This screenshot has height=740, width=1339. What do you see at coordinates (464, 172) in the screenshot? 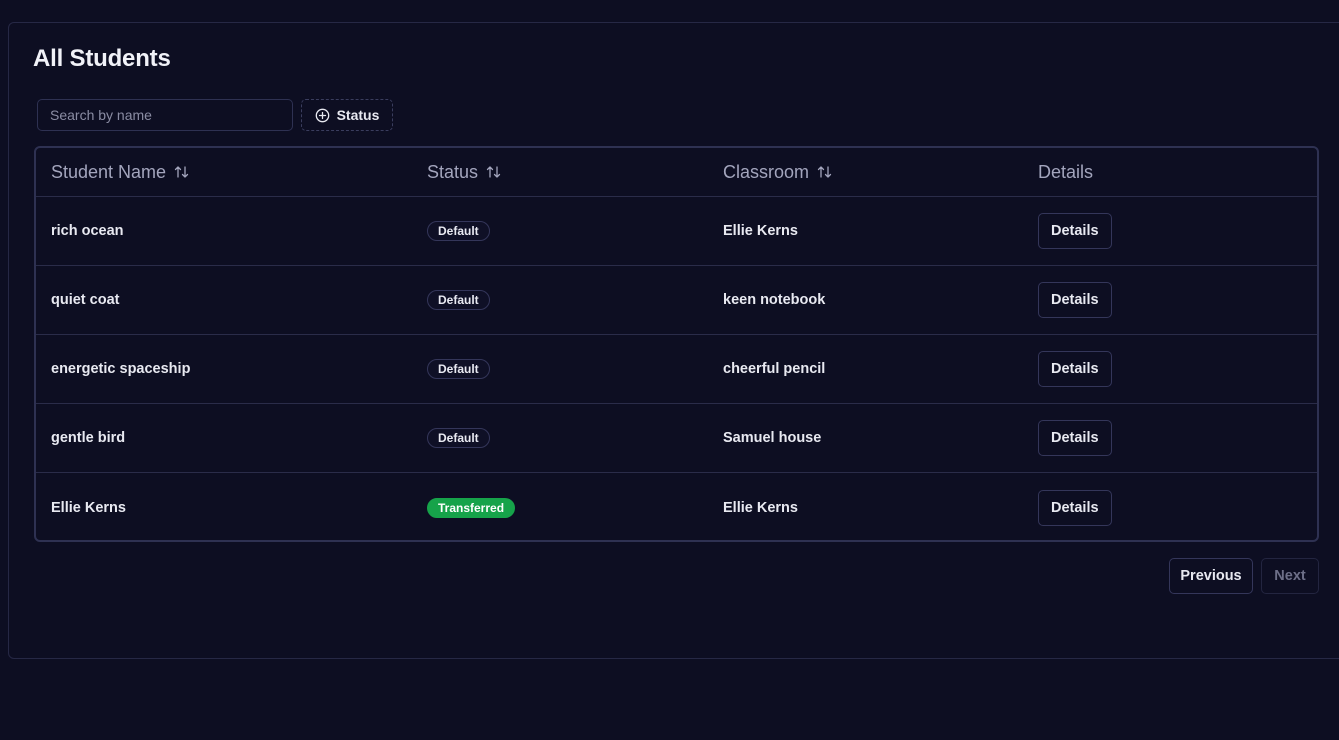
I see `column-header-status: Status` at bounding box center [464, 172].